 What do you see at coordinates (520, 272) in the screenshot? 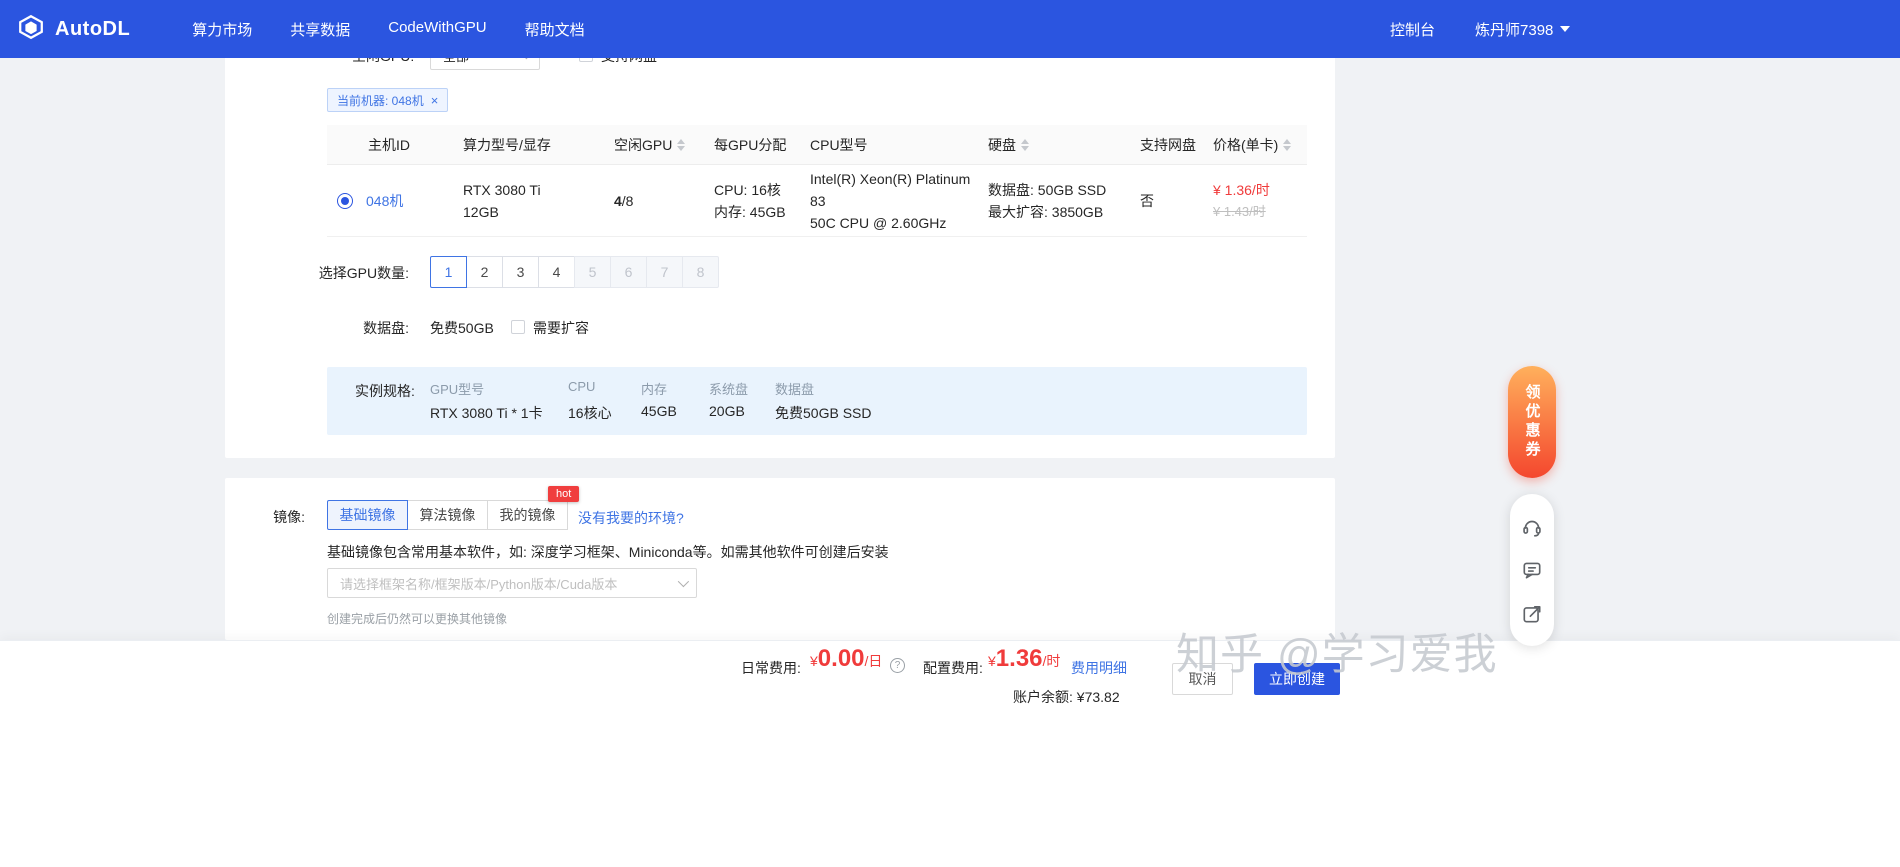
I see `gpu-count-3: 3` at bounding box center [520, 272].